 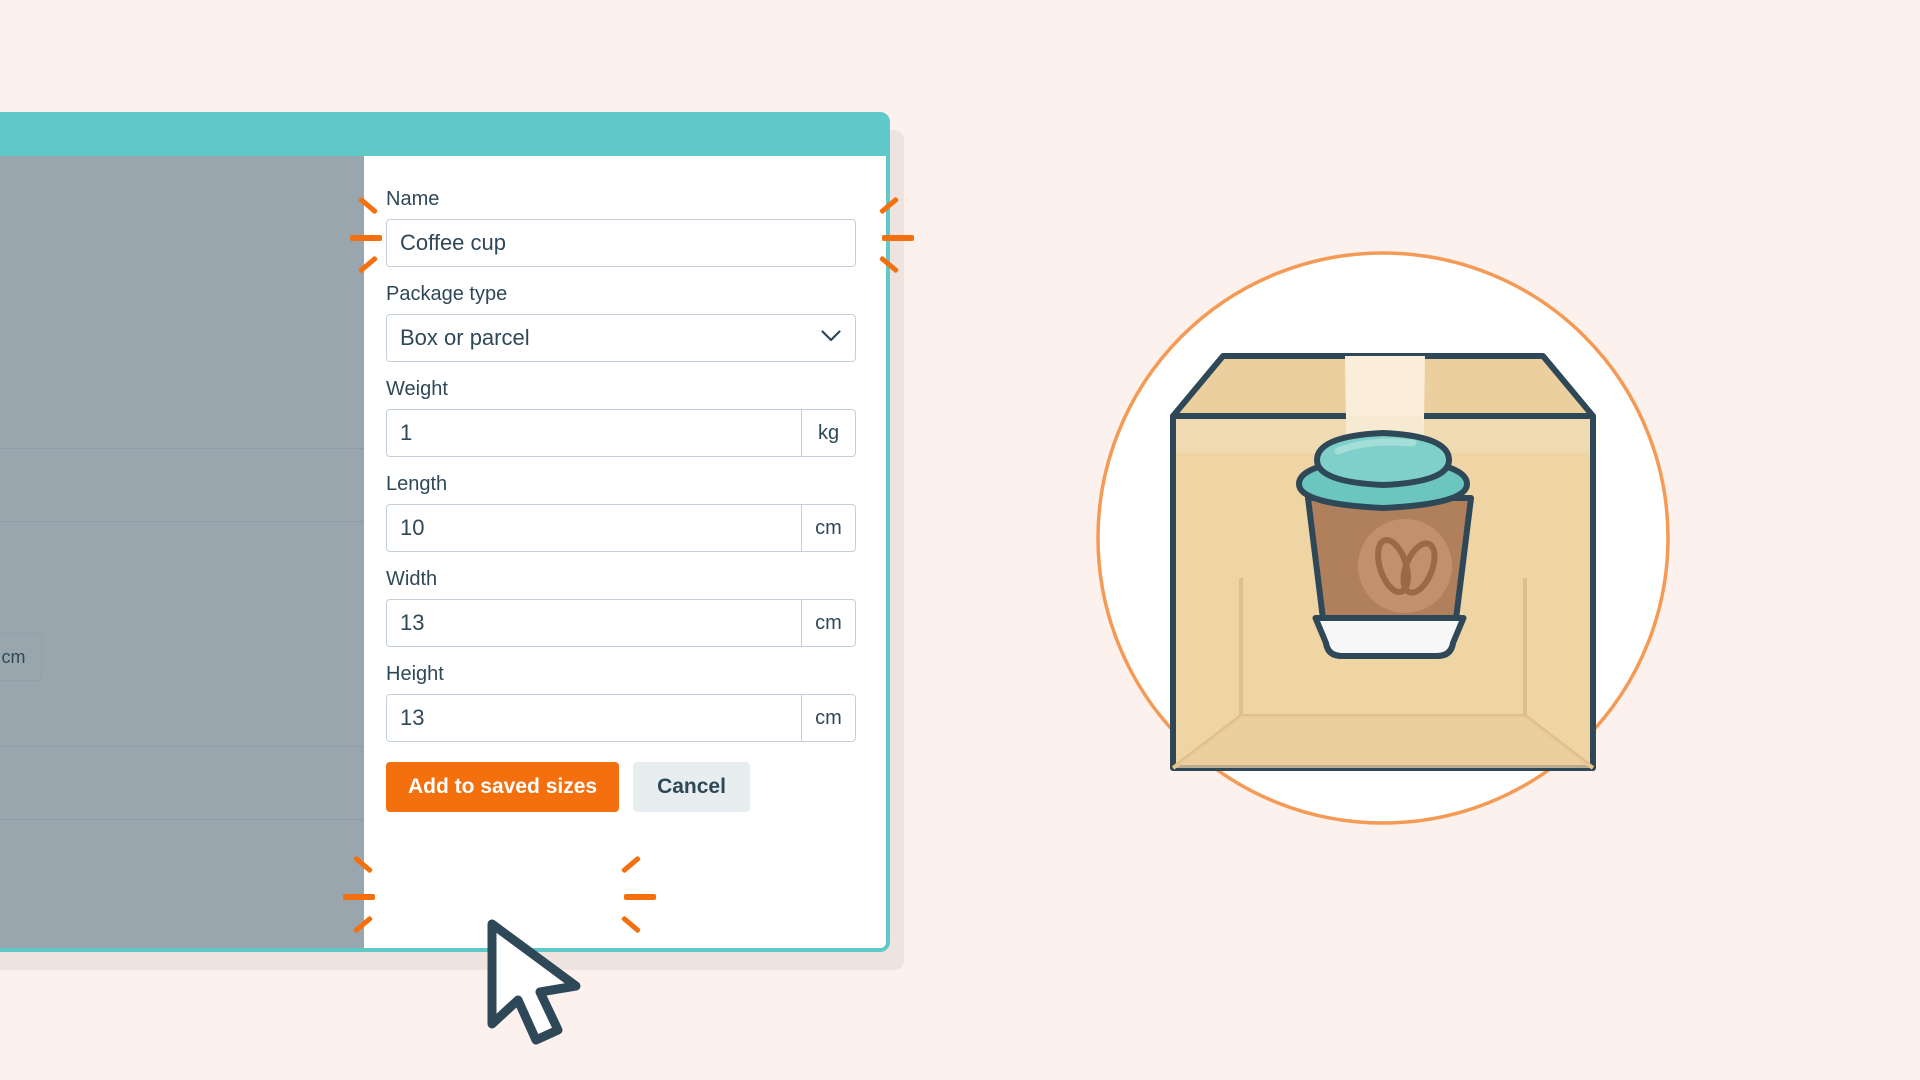 What do you see at coordinates (503, 787) in the screenshot?
I see `add-to-saved-sizes-button: Add to saved sizes` at bounding box center [503, 787].